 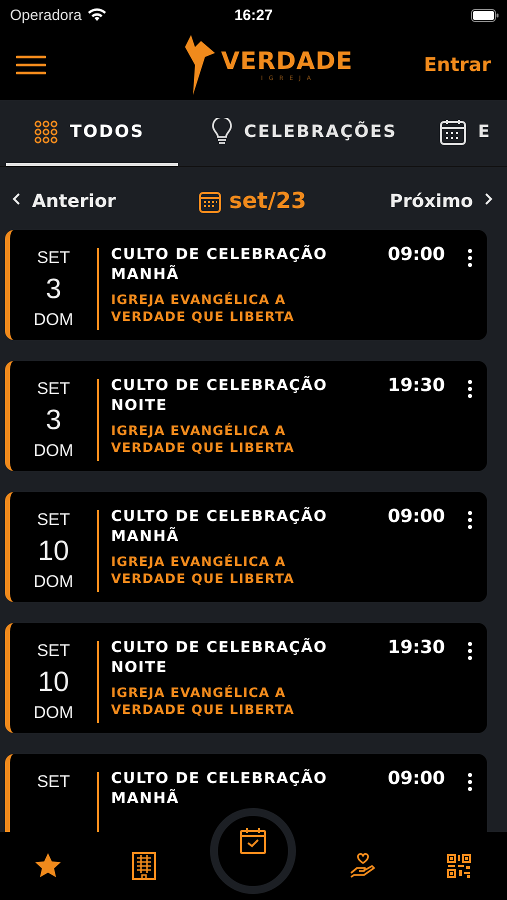 I want to click on login-link: Entrar, so click(x=457, y=65).